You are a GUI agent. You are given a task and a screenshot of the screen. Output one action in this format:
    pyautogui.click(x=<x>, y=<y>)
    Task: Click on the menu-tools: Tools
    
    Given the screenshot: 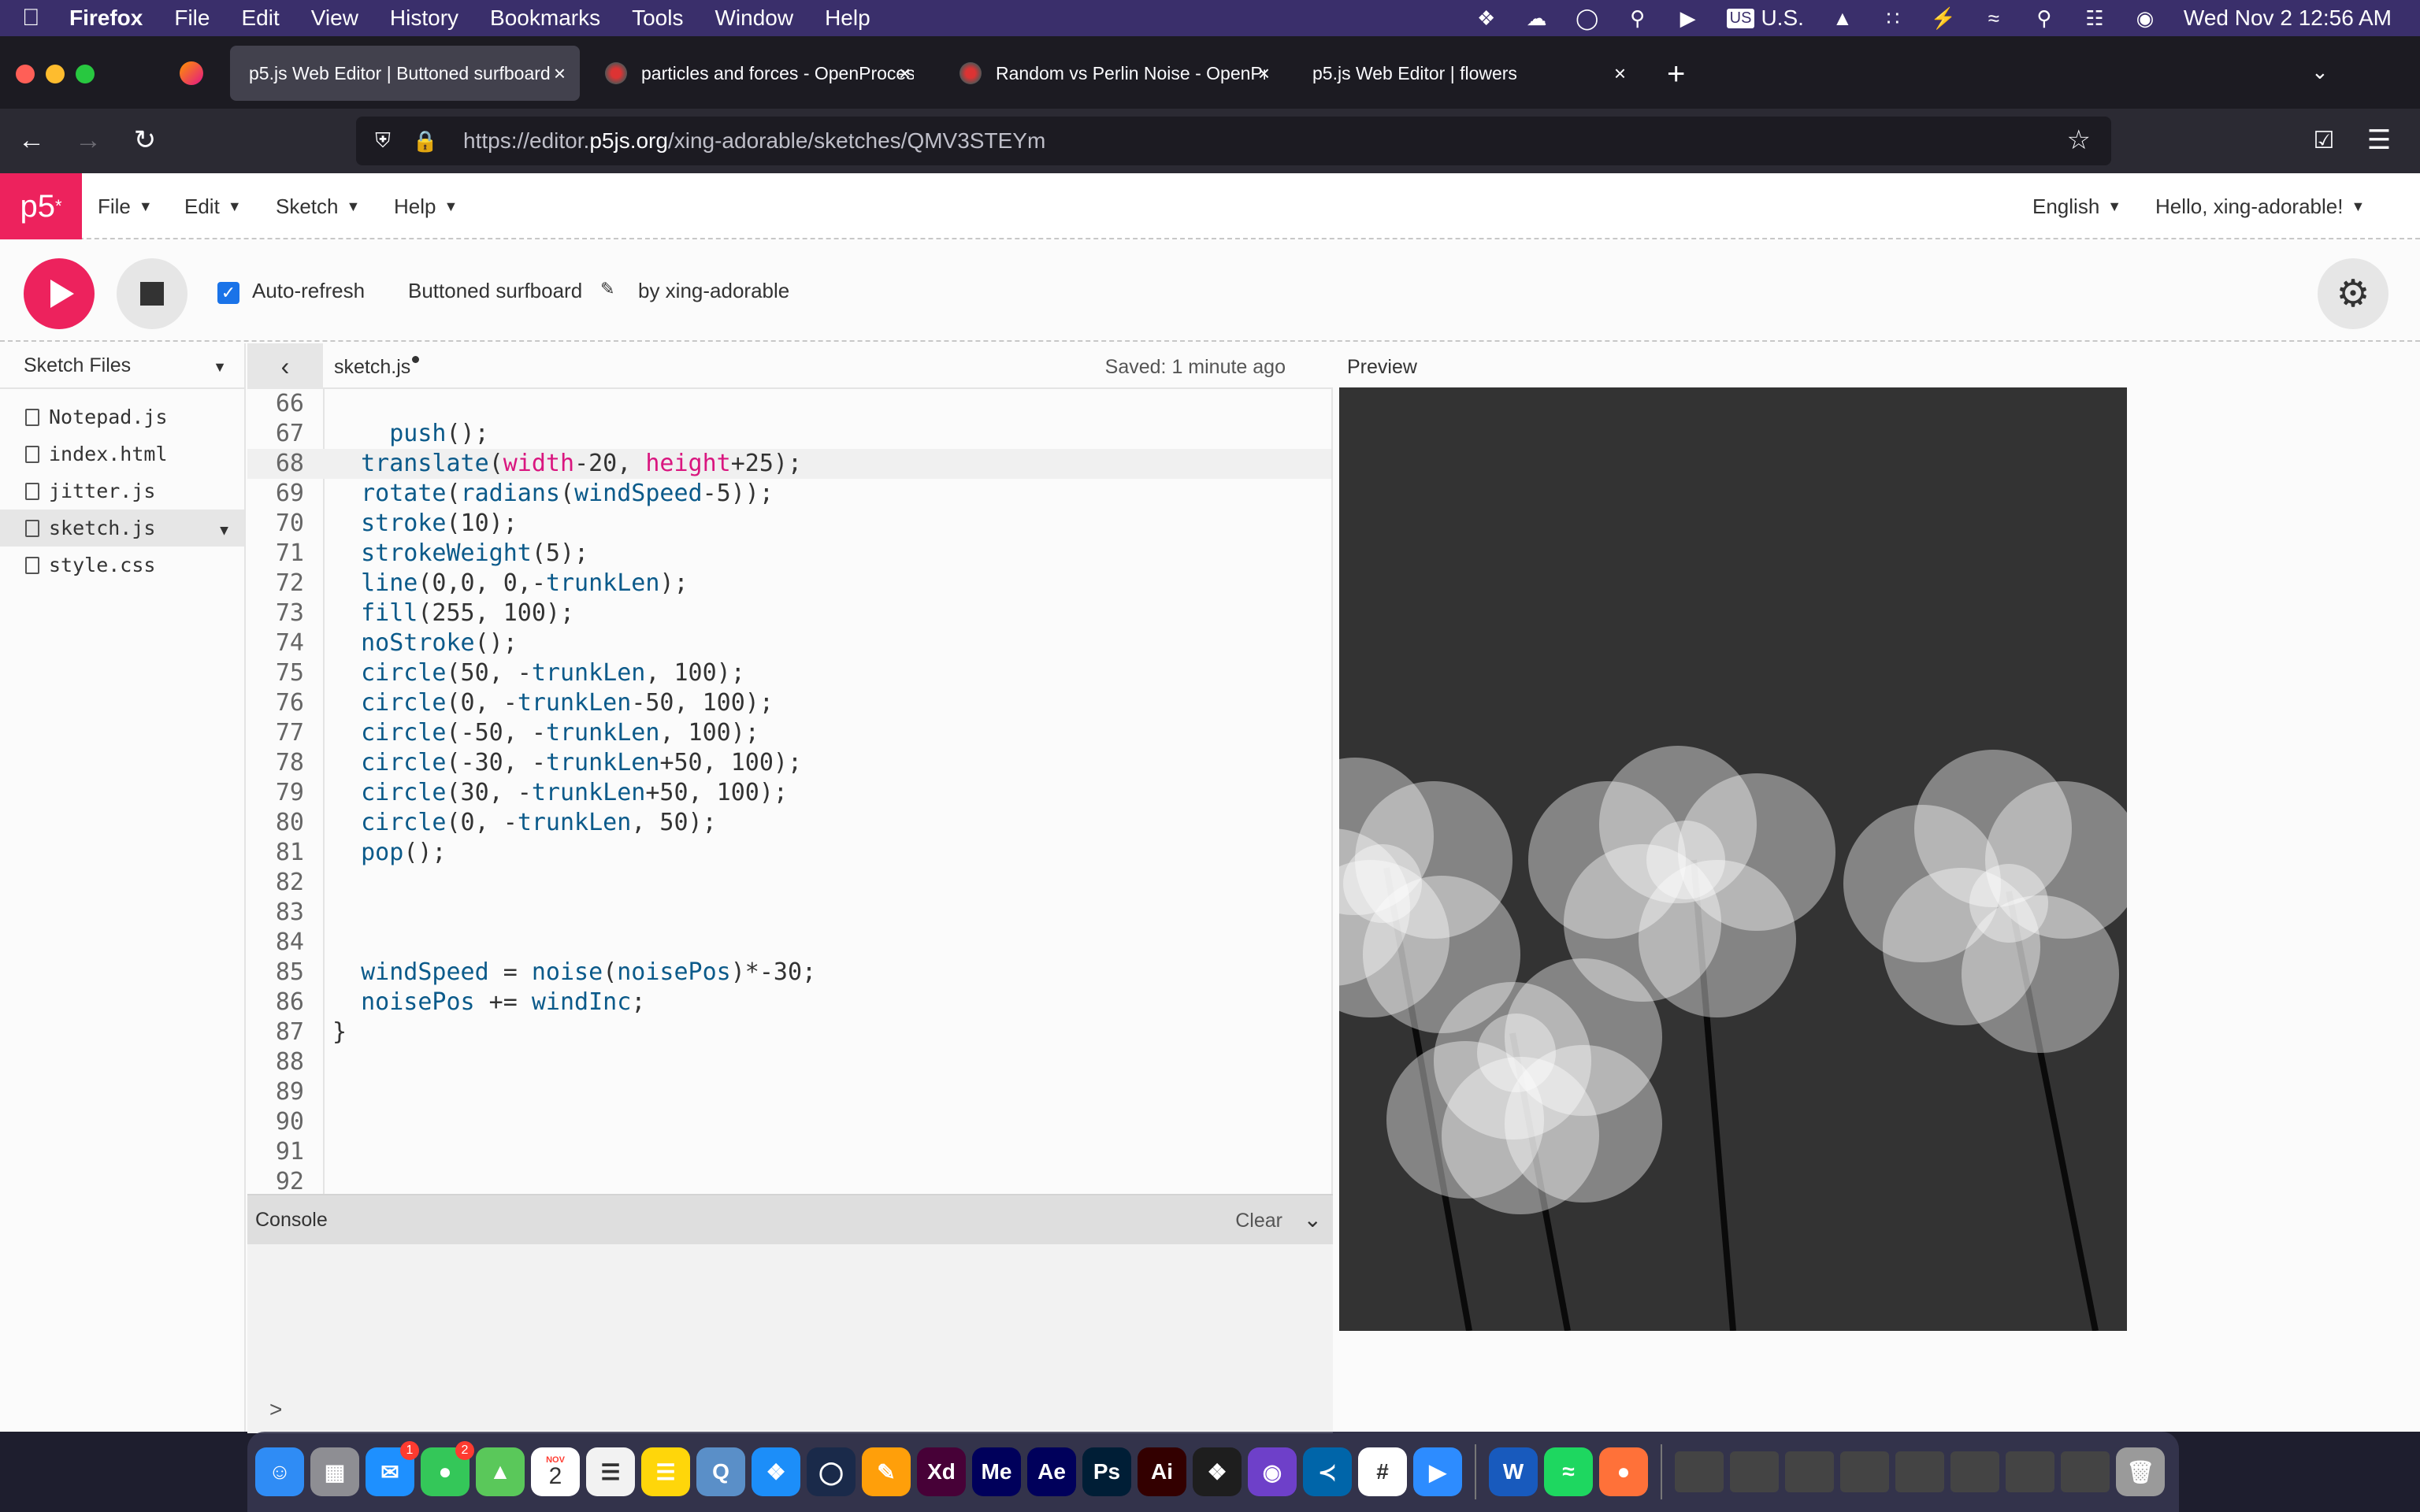 What is the action you would take?
    pyautogui.click(x=657, y=18)
    